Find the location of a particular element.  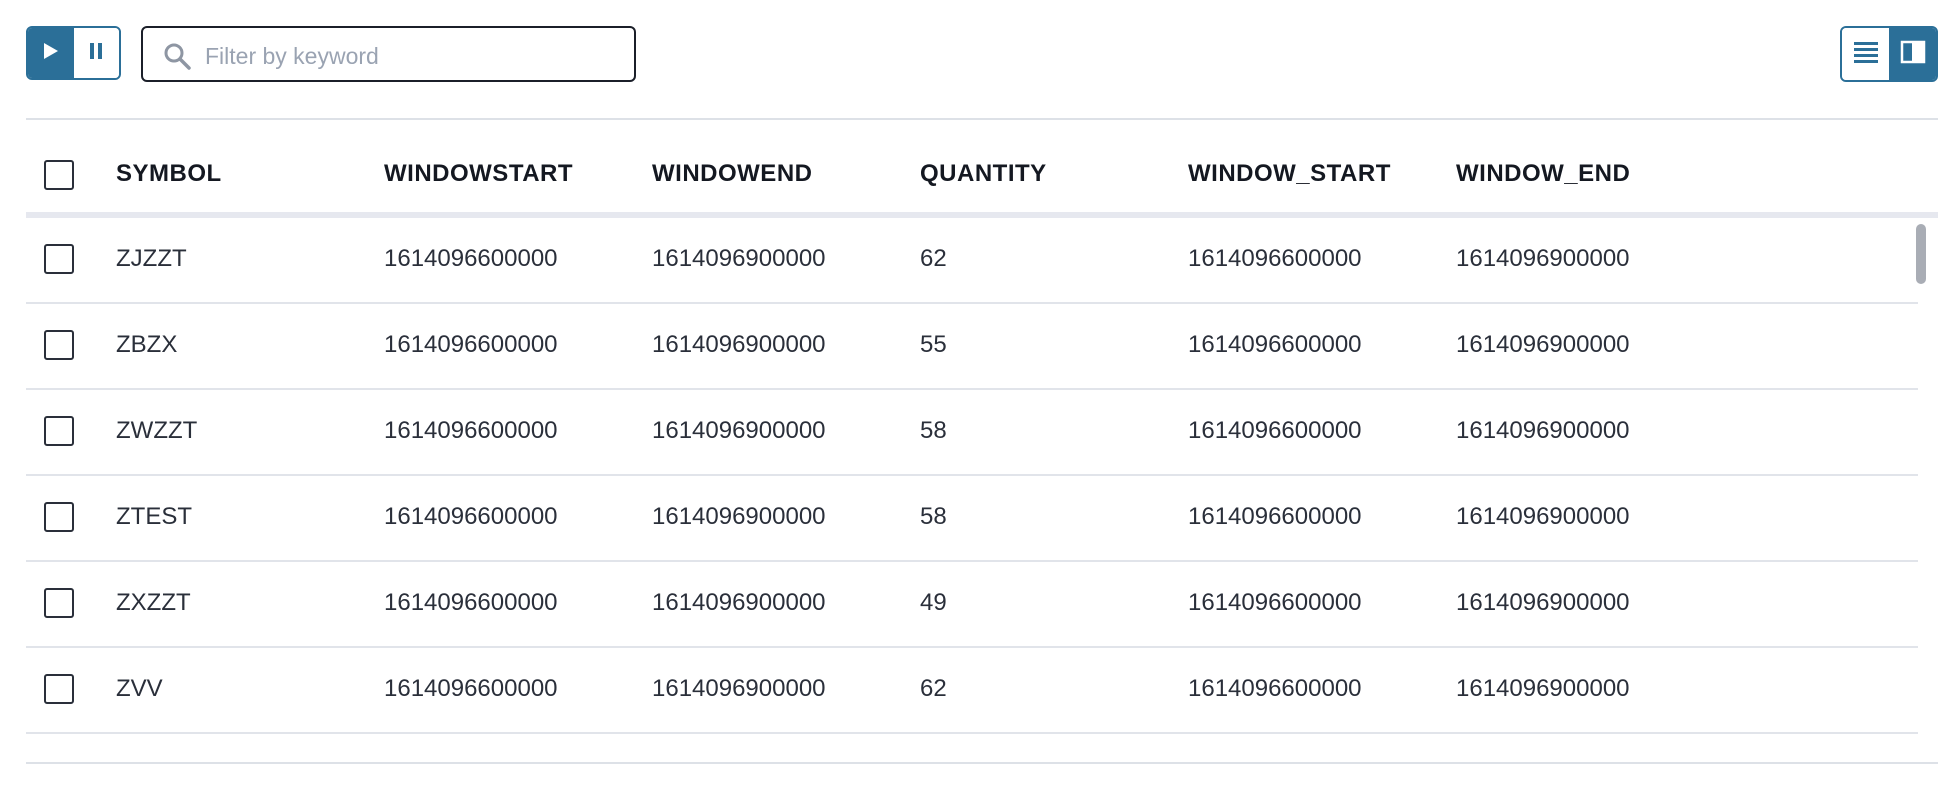

scrollbar-track is located at coordinates (1921, 490).